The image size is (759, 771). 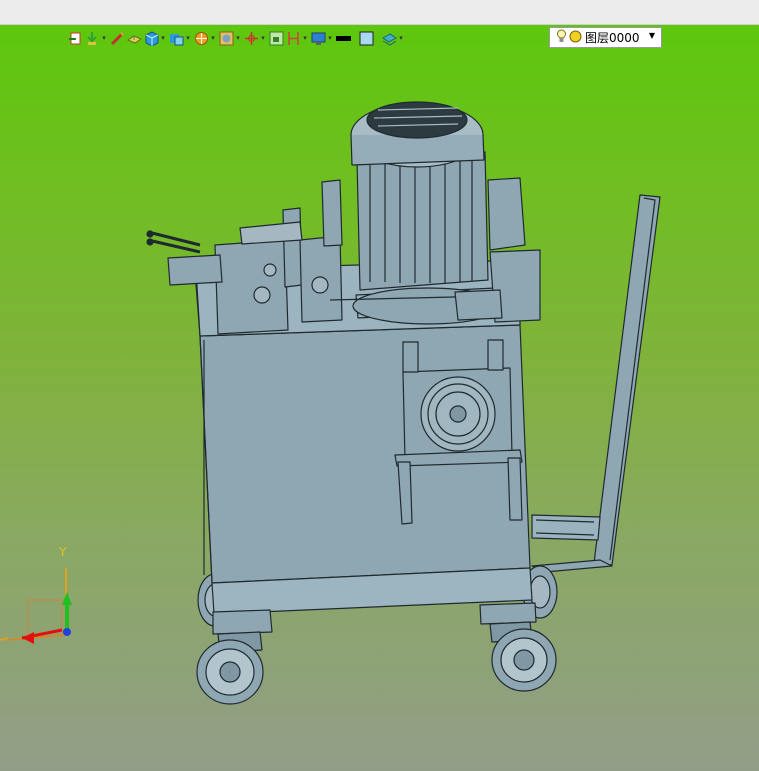 I want to click on title-strip, so click(x=379, y=12).